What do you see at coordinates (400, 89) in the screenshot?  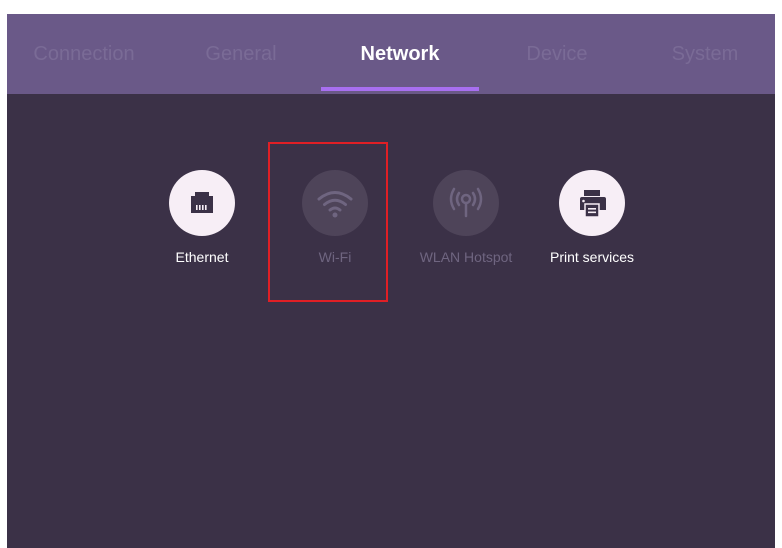 I see `active-tab-indicator` at bounding box center [400, 89].